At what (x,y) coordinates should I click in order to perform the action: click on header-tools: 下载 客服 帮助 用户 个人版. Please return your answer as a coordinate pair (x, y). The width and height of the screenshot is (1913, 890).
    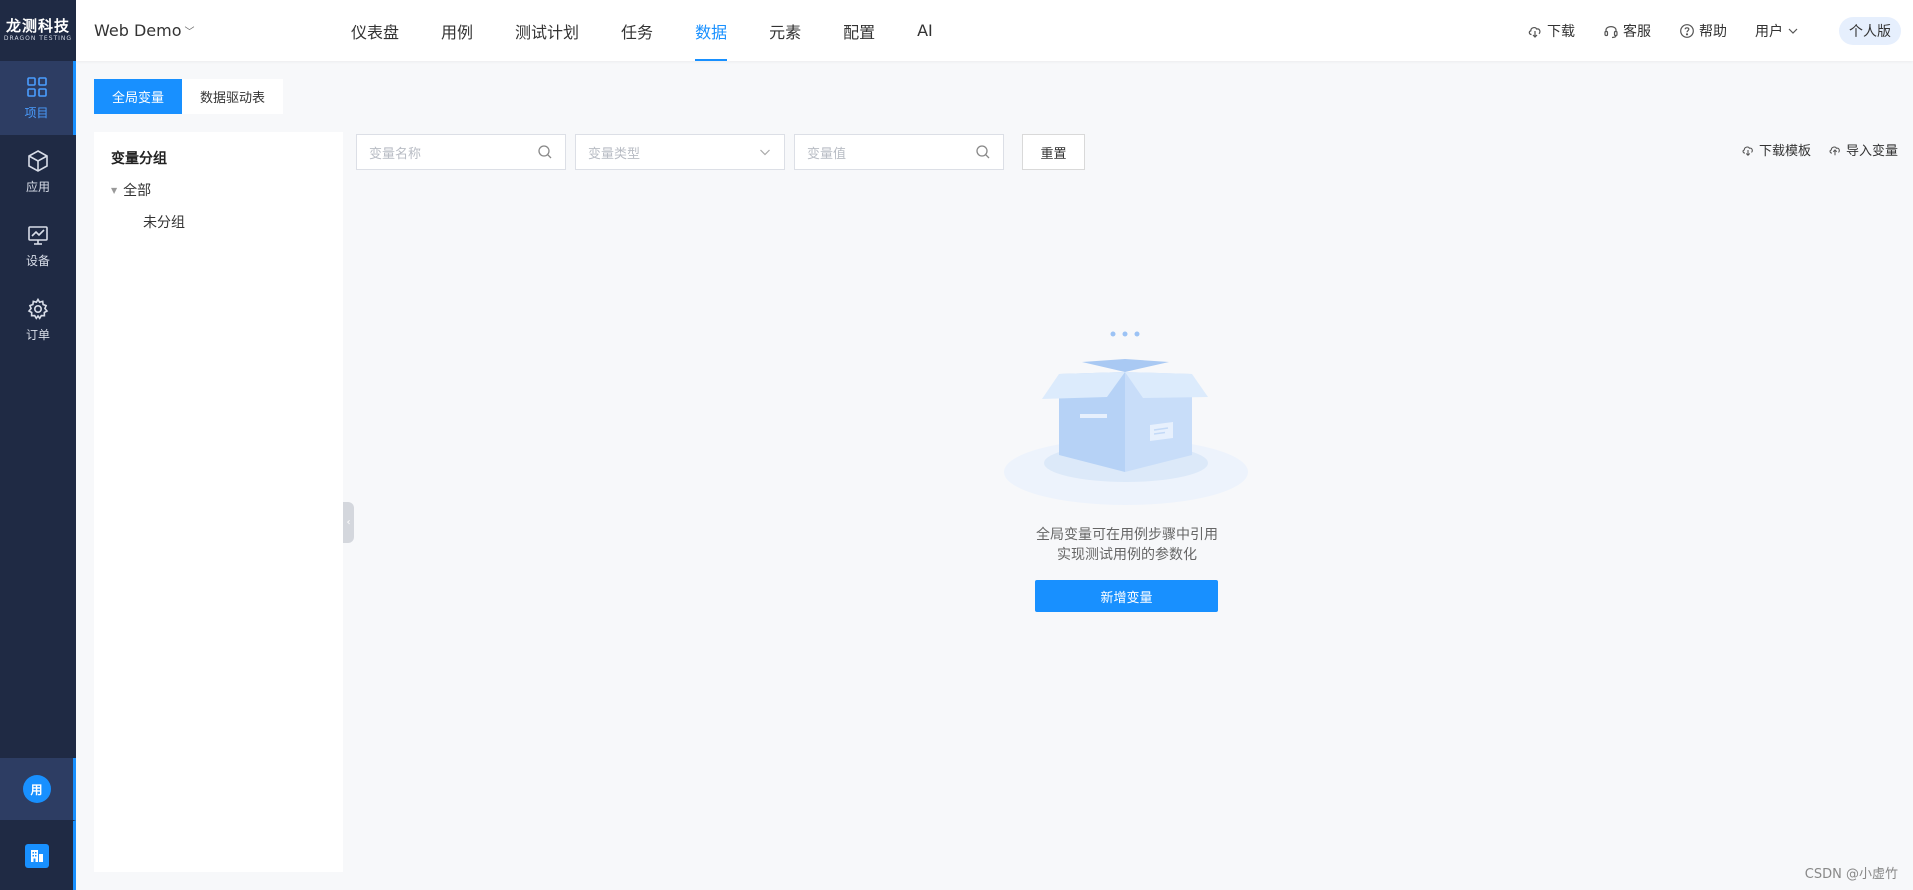
    Looking at the image, I should click on (1700, 30).